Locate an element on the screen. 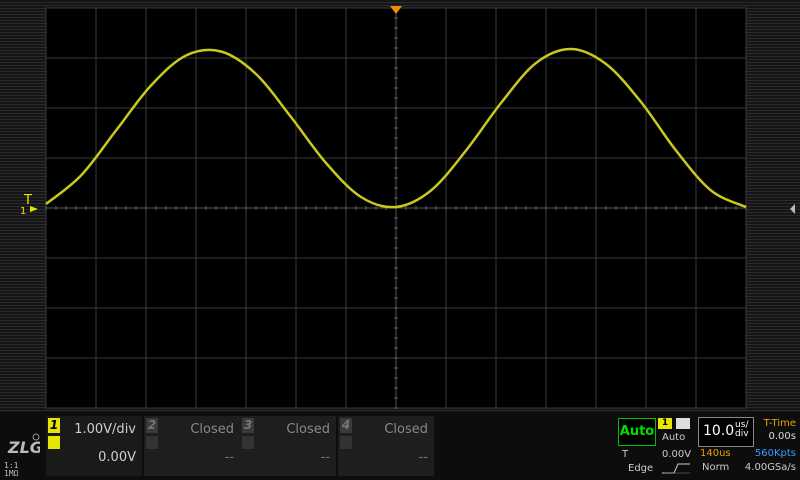 Image resolution: width=800 pixels, height=480 pixels. ch1-ground-marker: 1 is located at coordinates (23, 211).